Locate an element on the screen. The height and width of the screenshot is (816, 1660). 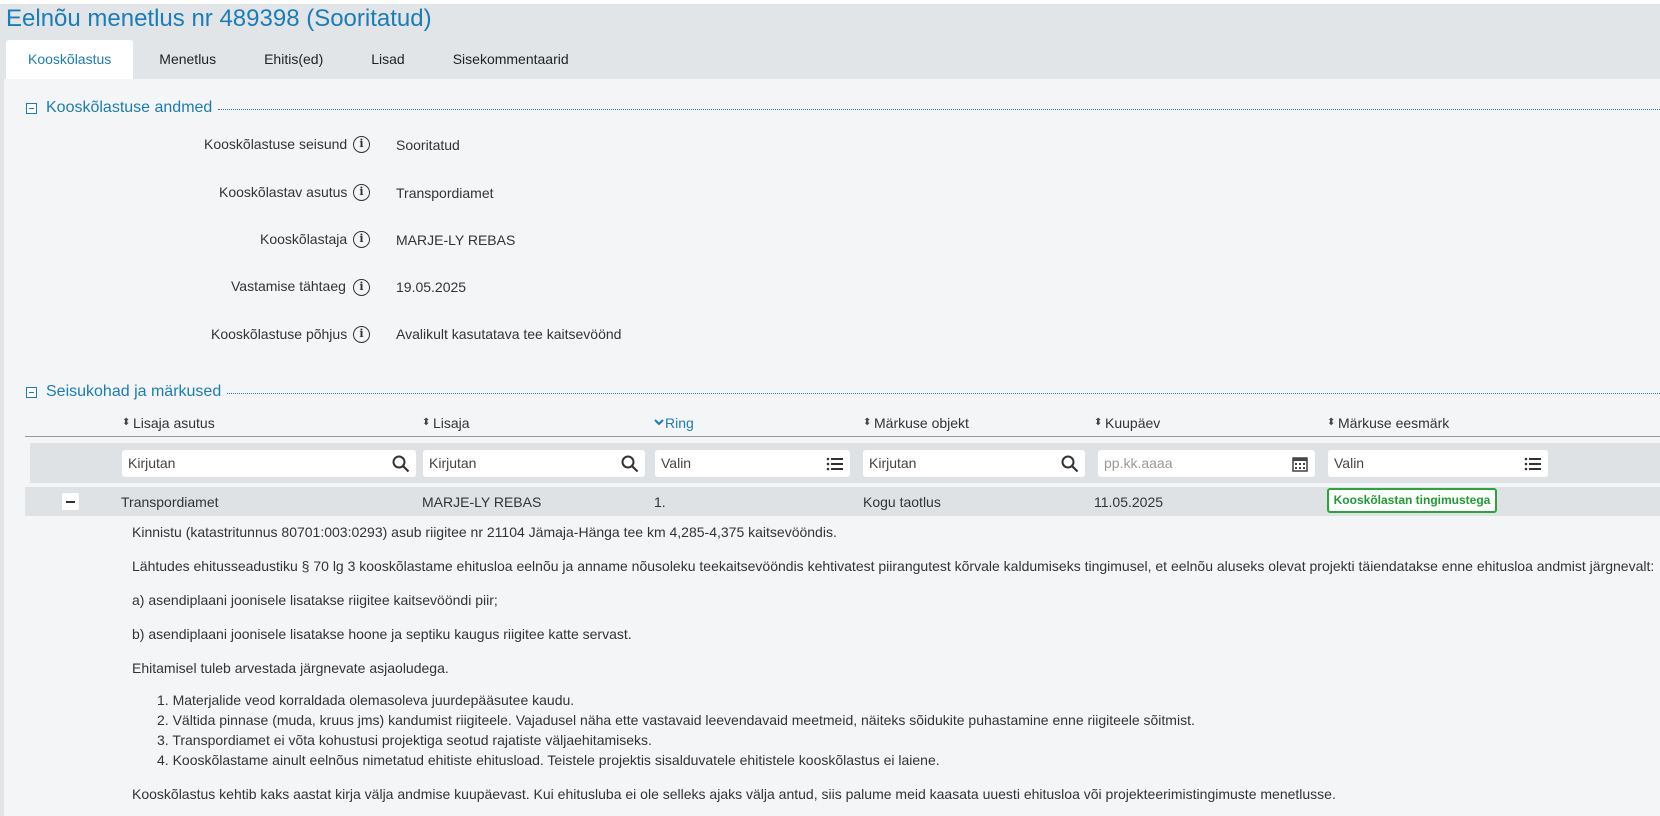
calendar-icon is located at coordinates (1300, 464).